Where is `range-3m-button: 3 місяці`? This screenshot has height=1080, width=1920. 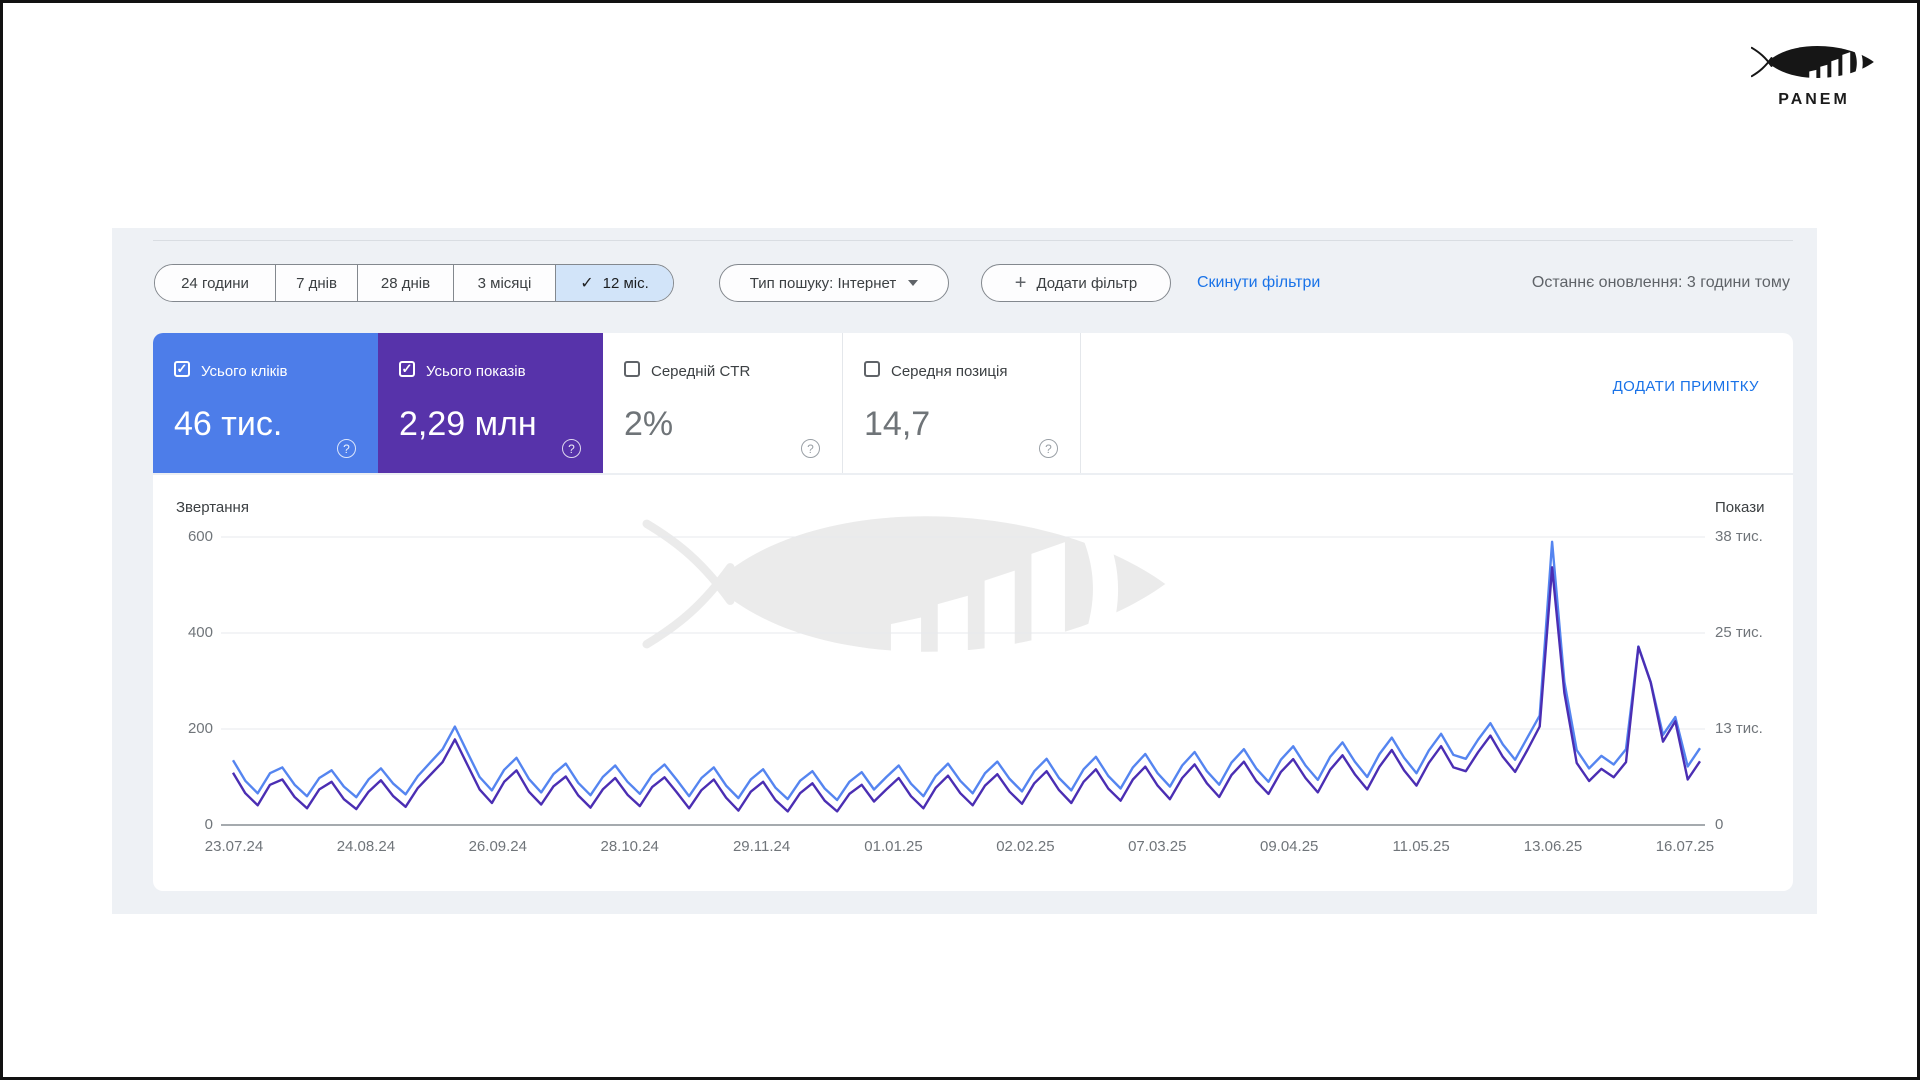 range-3m-button: 3 місяці is located at coordinates (505, 283).